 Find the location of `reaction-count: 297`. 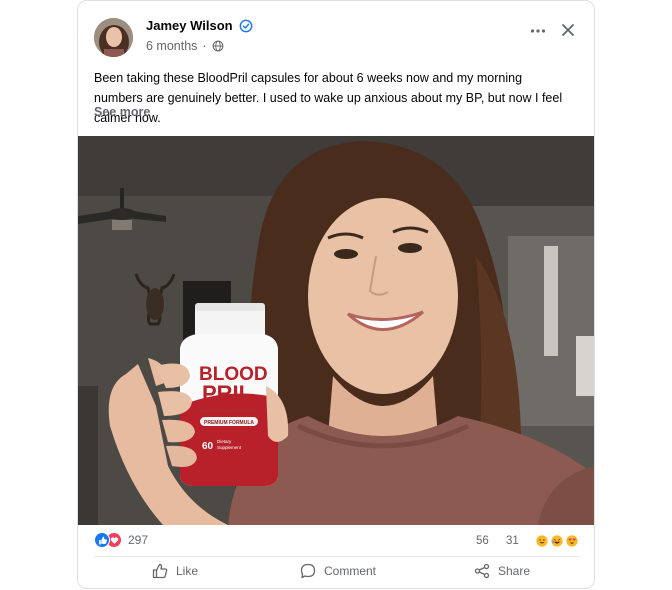

reaction-count: 297 is located at coordinates (138, 540).